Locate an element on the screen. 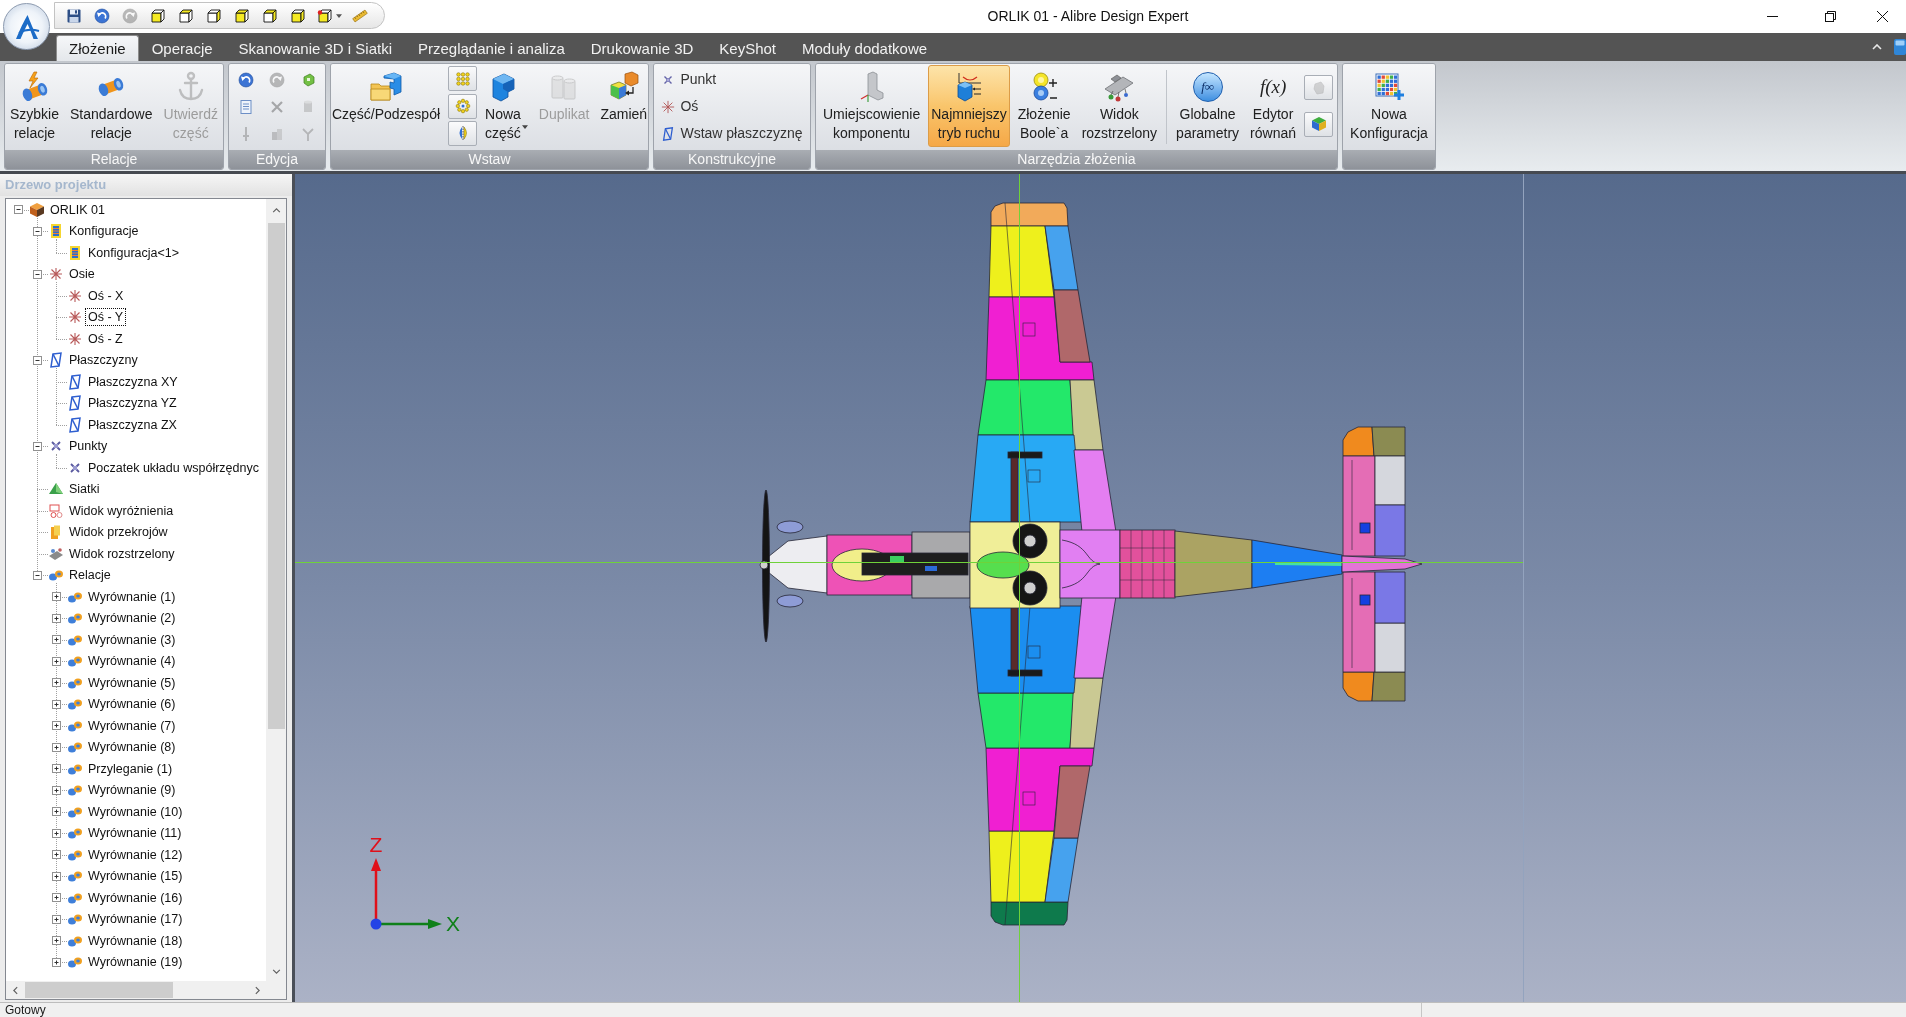 The height and width of the screenshot is (1017, 1906). outline-shapes-icon is located at coordinates (56, 510).